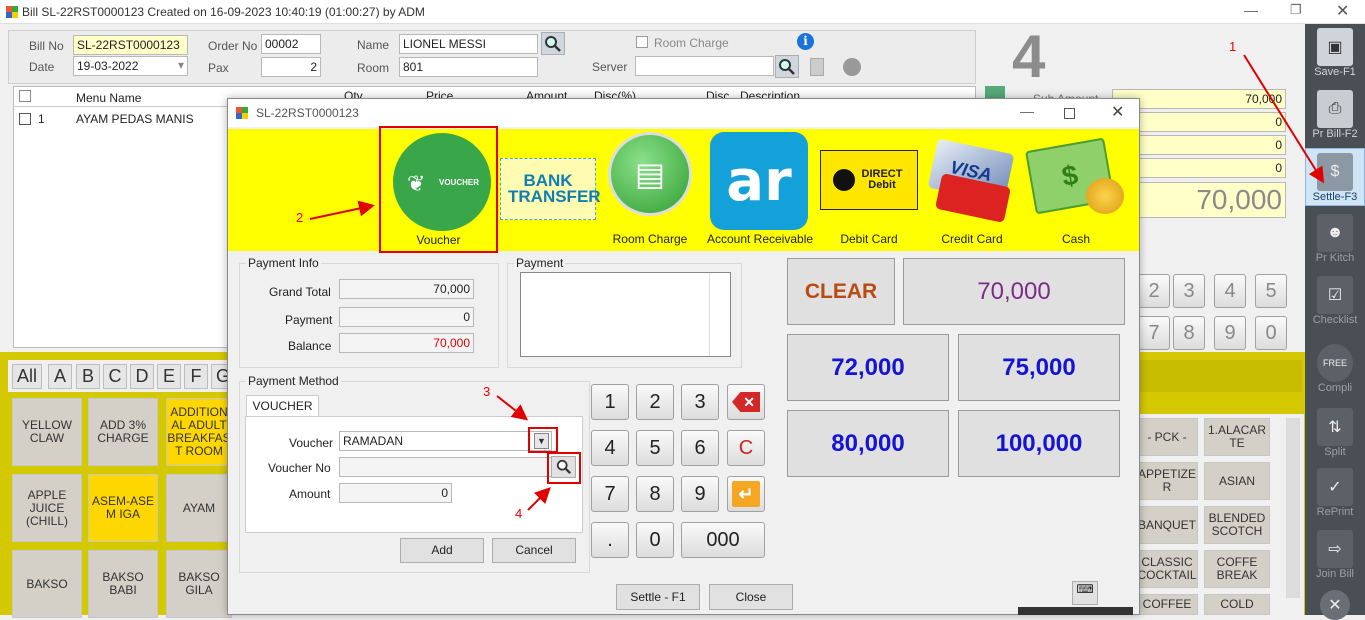  Describe the element at coordinates (300, 217) in the screenshot. I see `annotation-2: 2` at that location.